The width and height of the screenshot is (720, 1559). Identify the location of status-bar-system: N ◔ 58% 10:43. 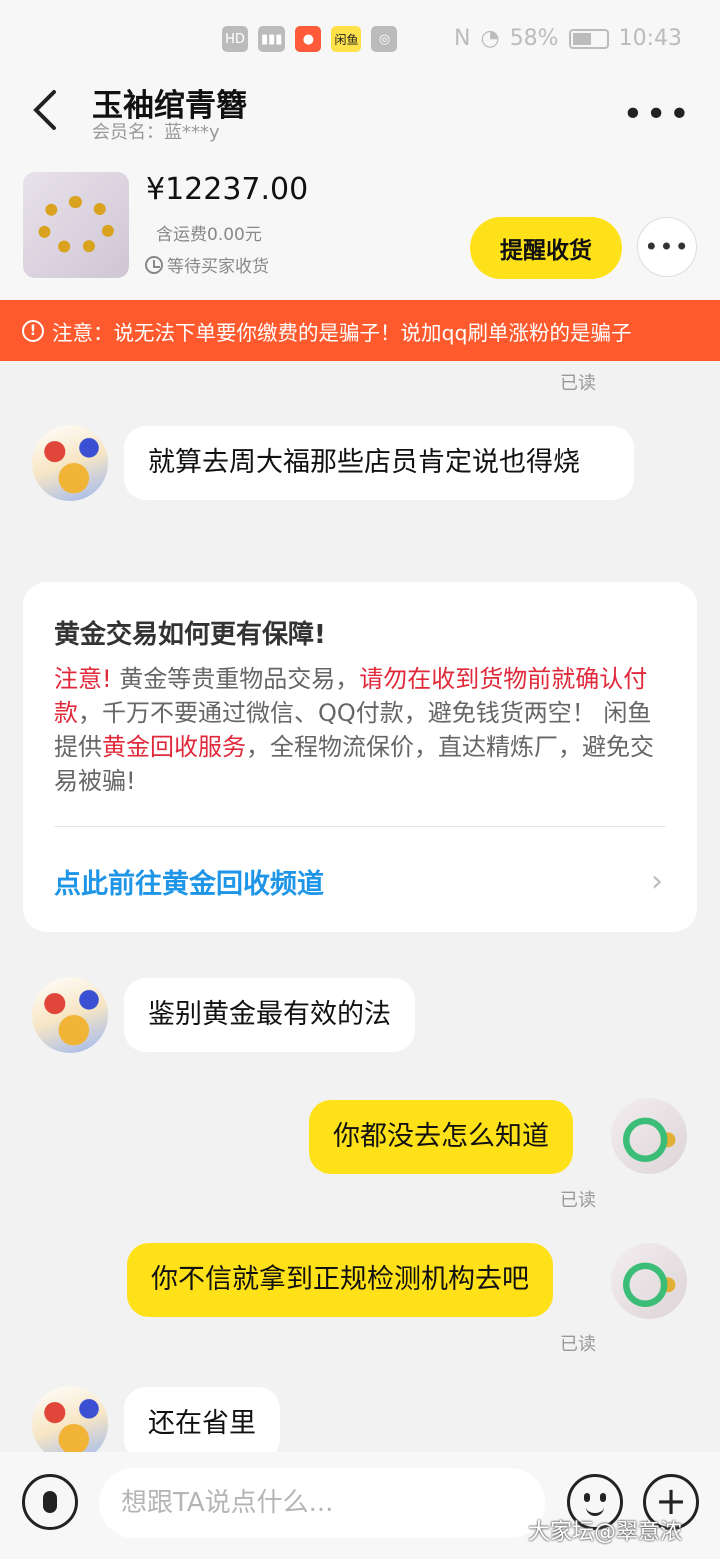
(568, 38).